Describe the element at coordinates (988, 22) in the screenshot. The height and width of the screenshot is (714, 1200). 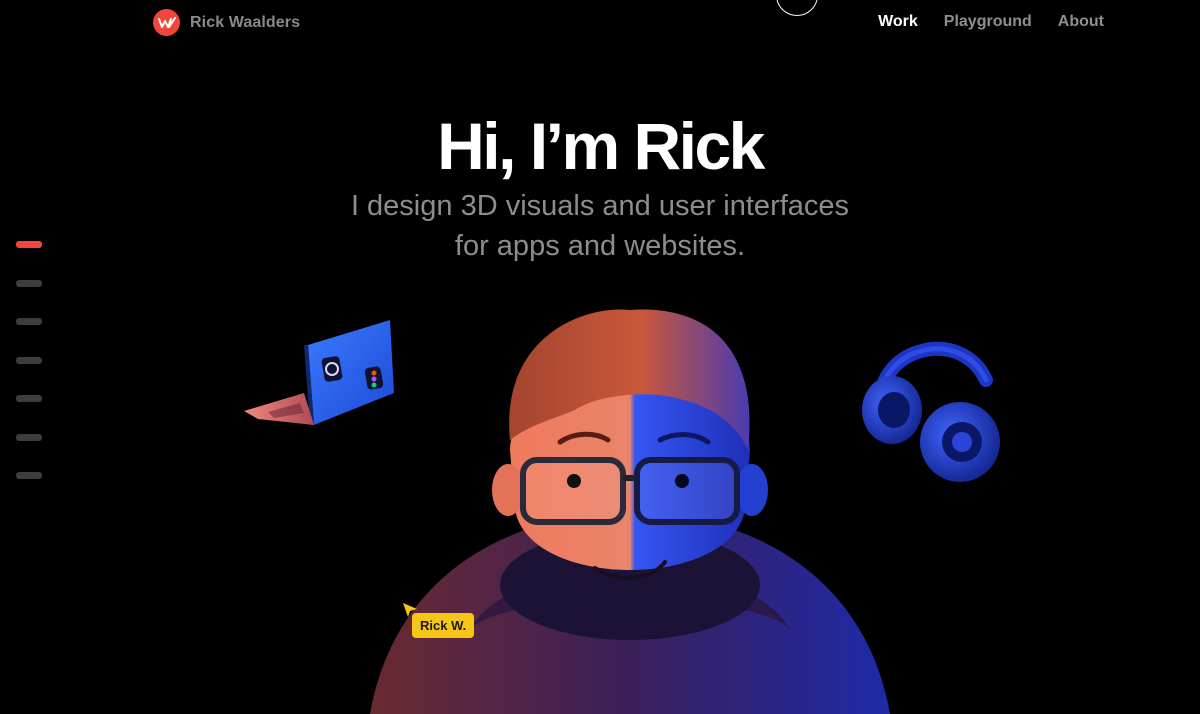
I see `nav-playground: Playground` at that location.